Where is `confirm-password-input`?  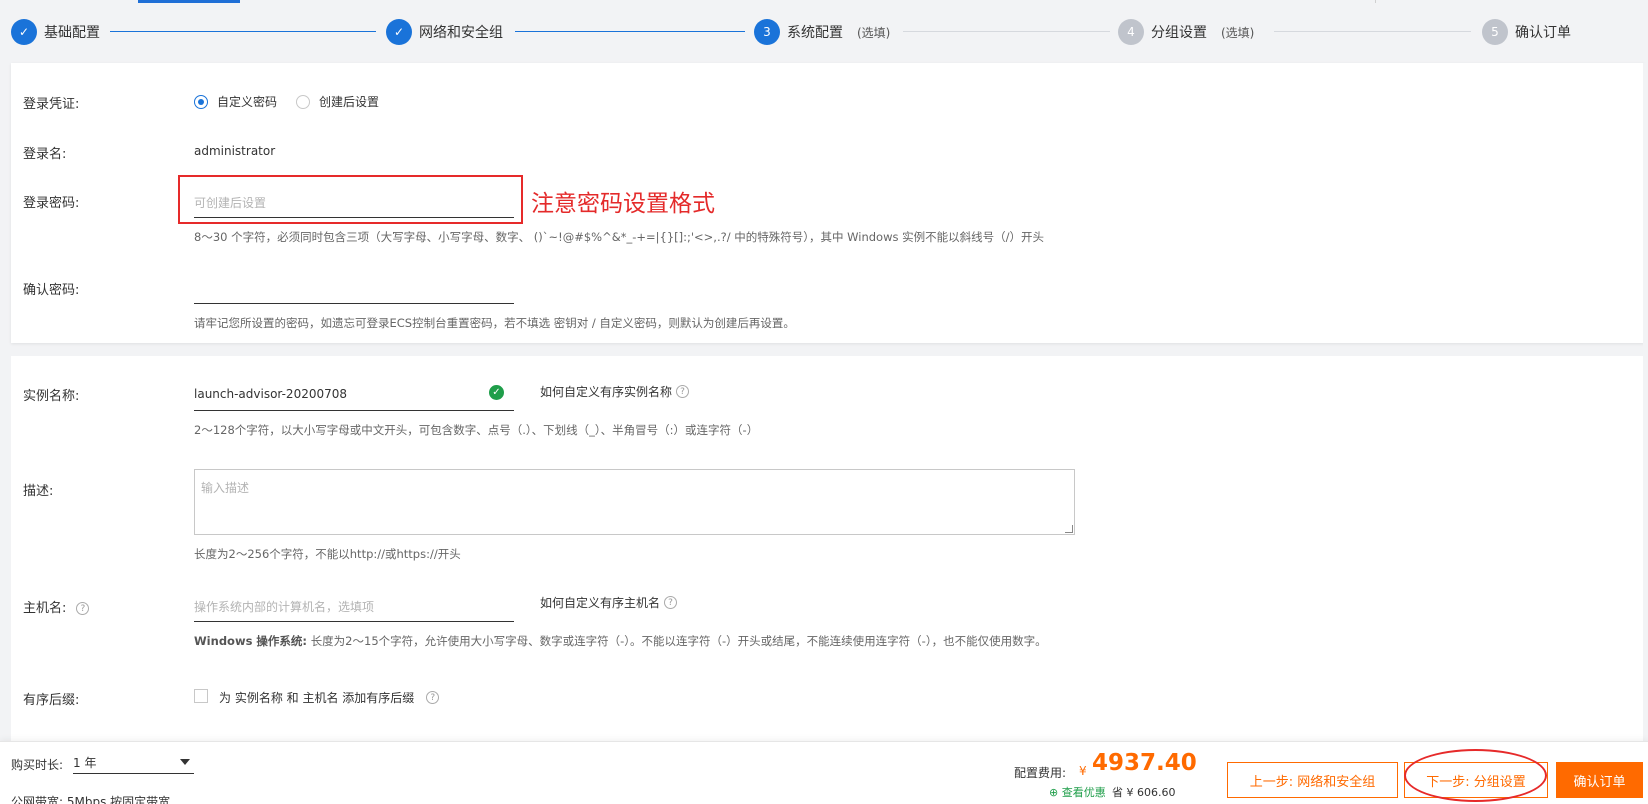 confirm-password-input is located at coordinates (354, 303).